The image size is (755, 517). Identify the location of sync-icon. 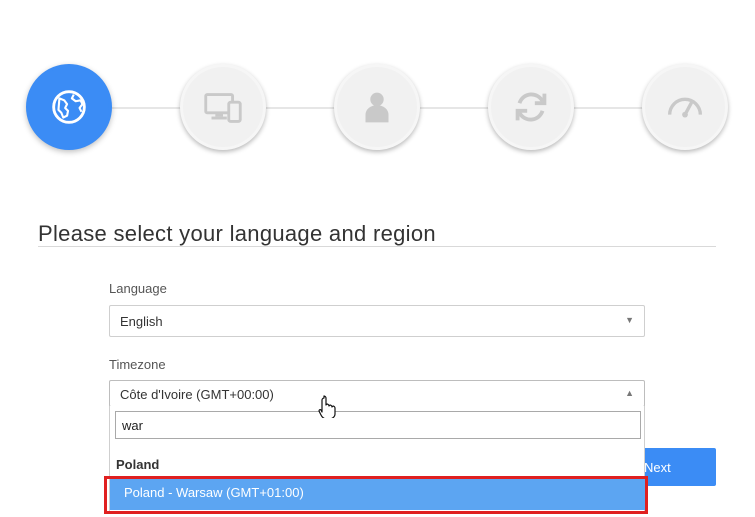
(531, 107).